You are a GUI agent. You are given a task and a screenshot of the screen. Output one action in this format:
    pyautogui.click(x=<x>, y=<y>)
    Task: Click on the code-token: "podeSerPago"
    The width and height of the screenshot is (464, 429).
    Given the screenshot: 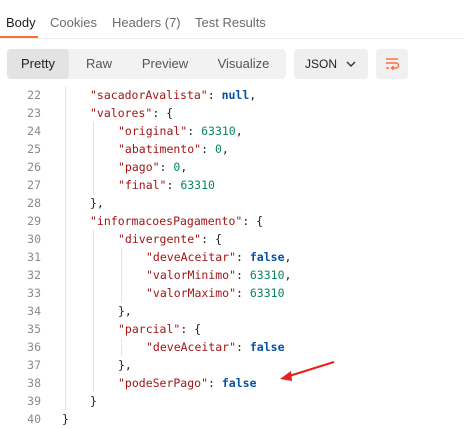 What is the action you would take?
    pyautogui.click(x=163, y=383)
    